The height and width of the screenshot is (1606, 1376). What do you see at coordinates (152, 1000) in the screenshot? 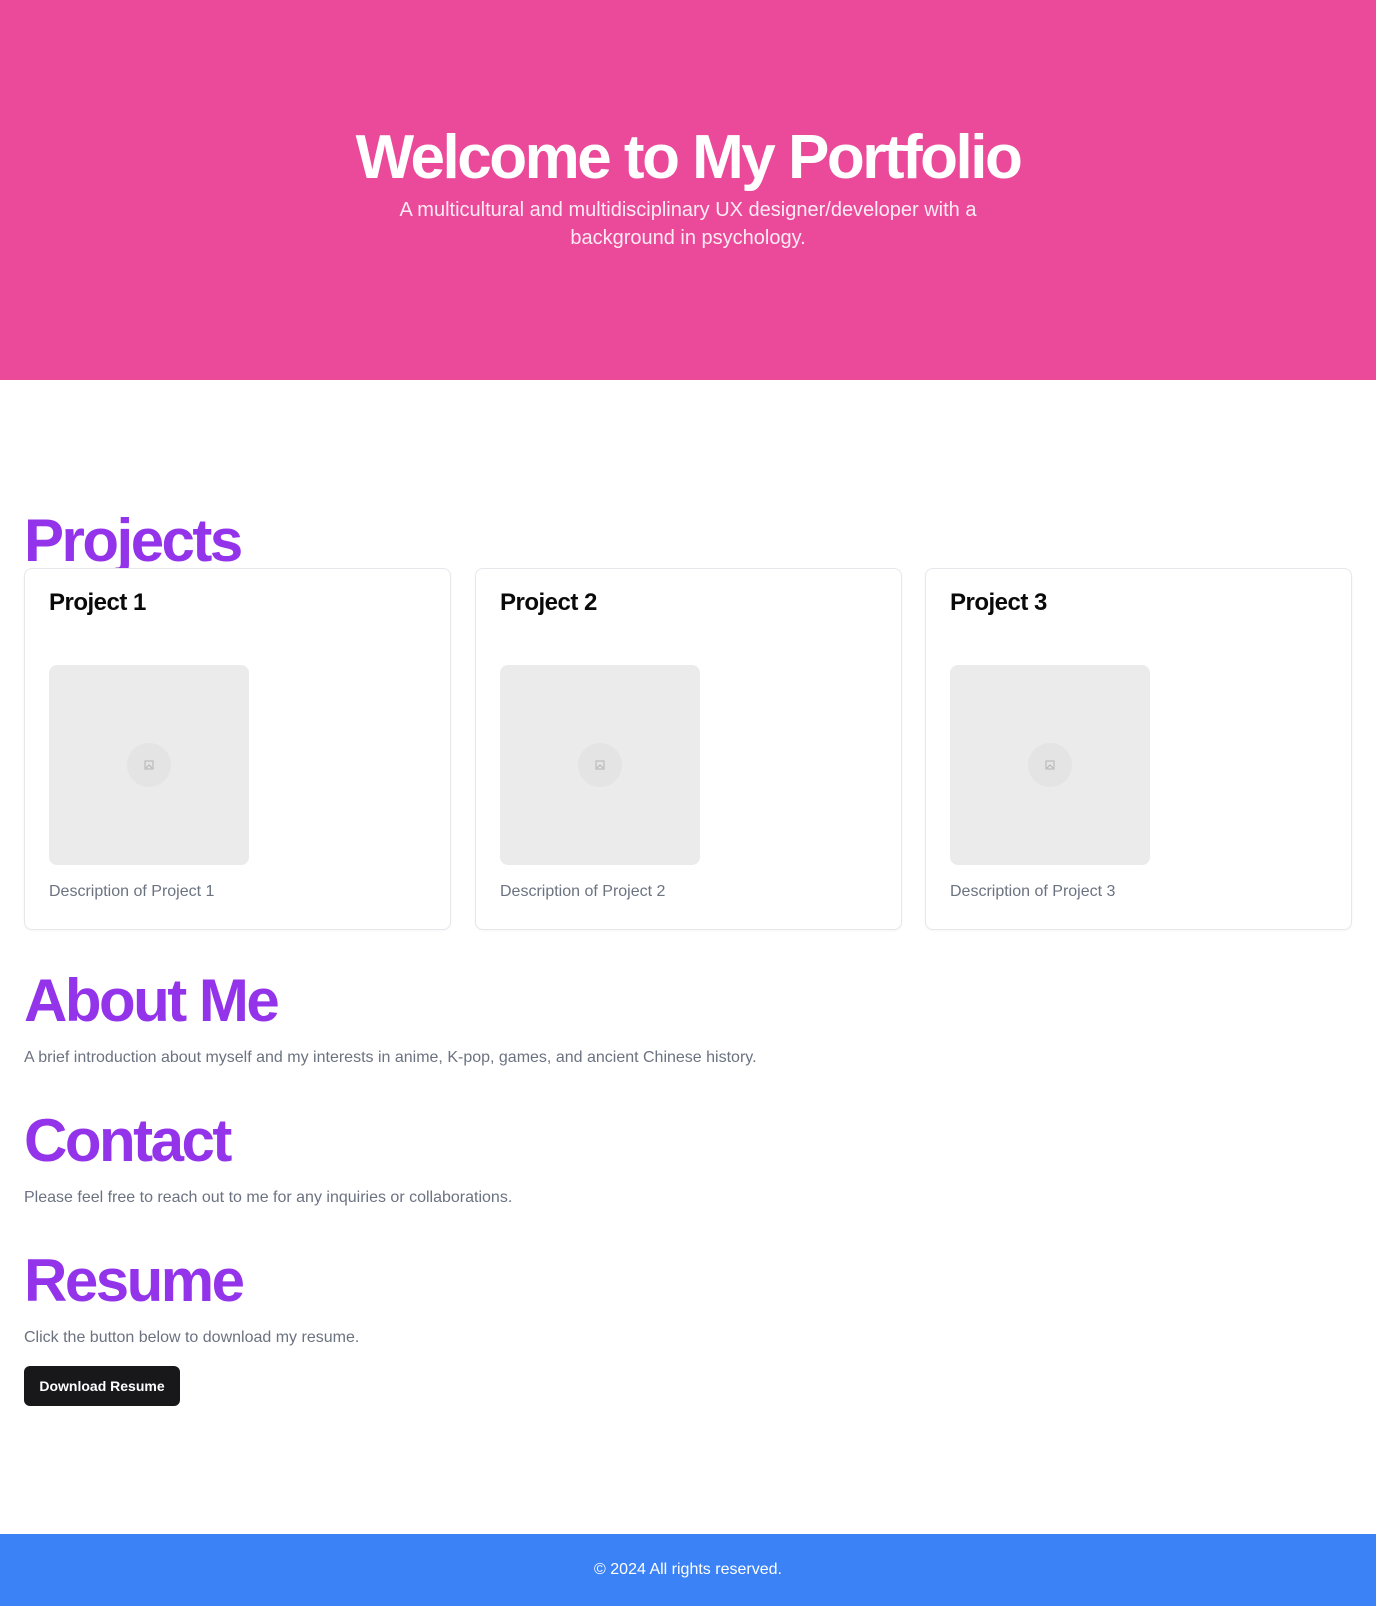
I see `about-heading: About Me` at bounding box center [152, 1000].